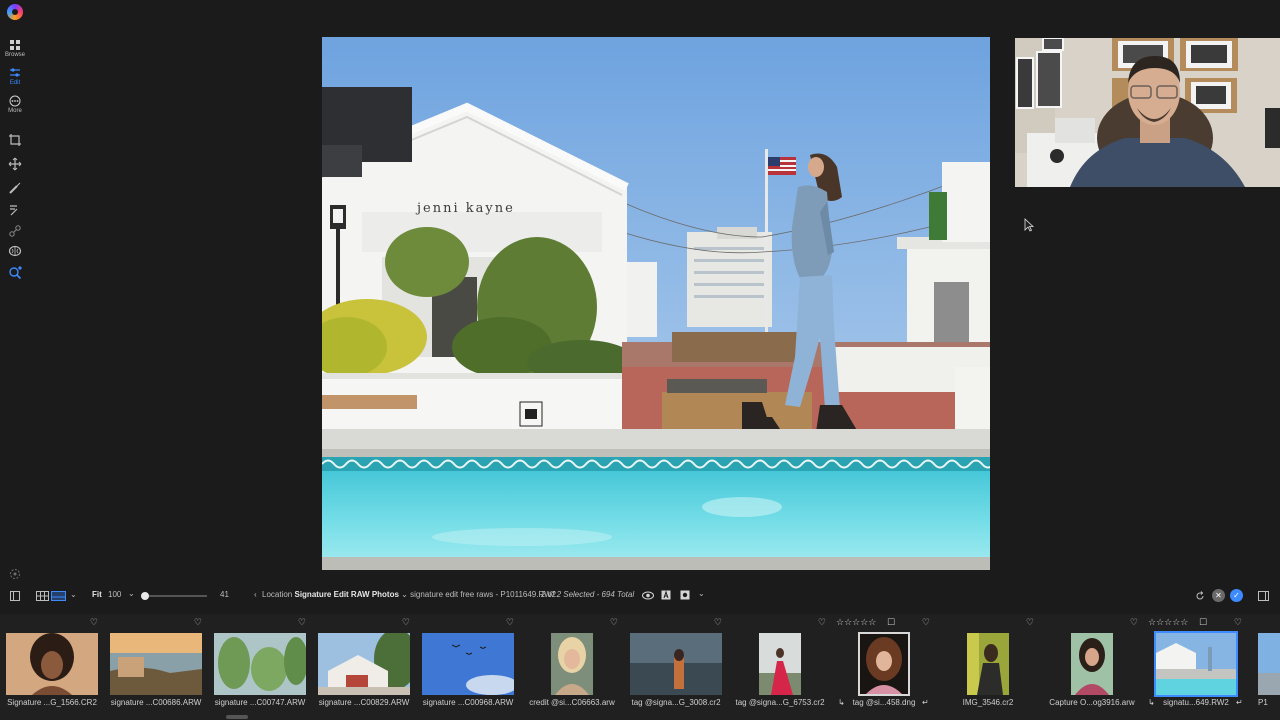 Image resolution: width=1280 pixels, height=720 pixels. Describe the element at coordinates (15, 111) in the screenshot. I see `mode-more-label: More` at that location.